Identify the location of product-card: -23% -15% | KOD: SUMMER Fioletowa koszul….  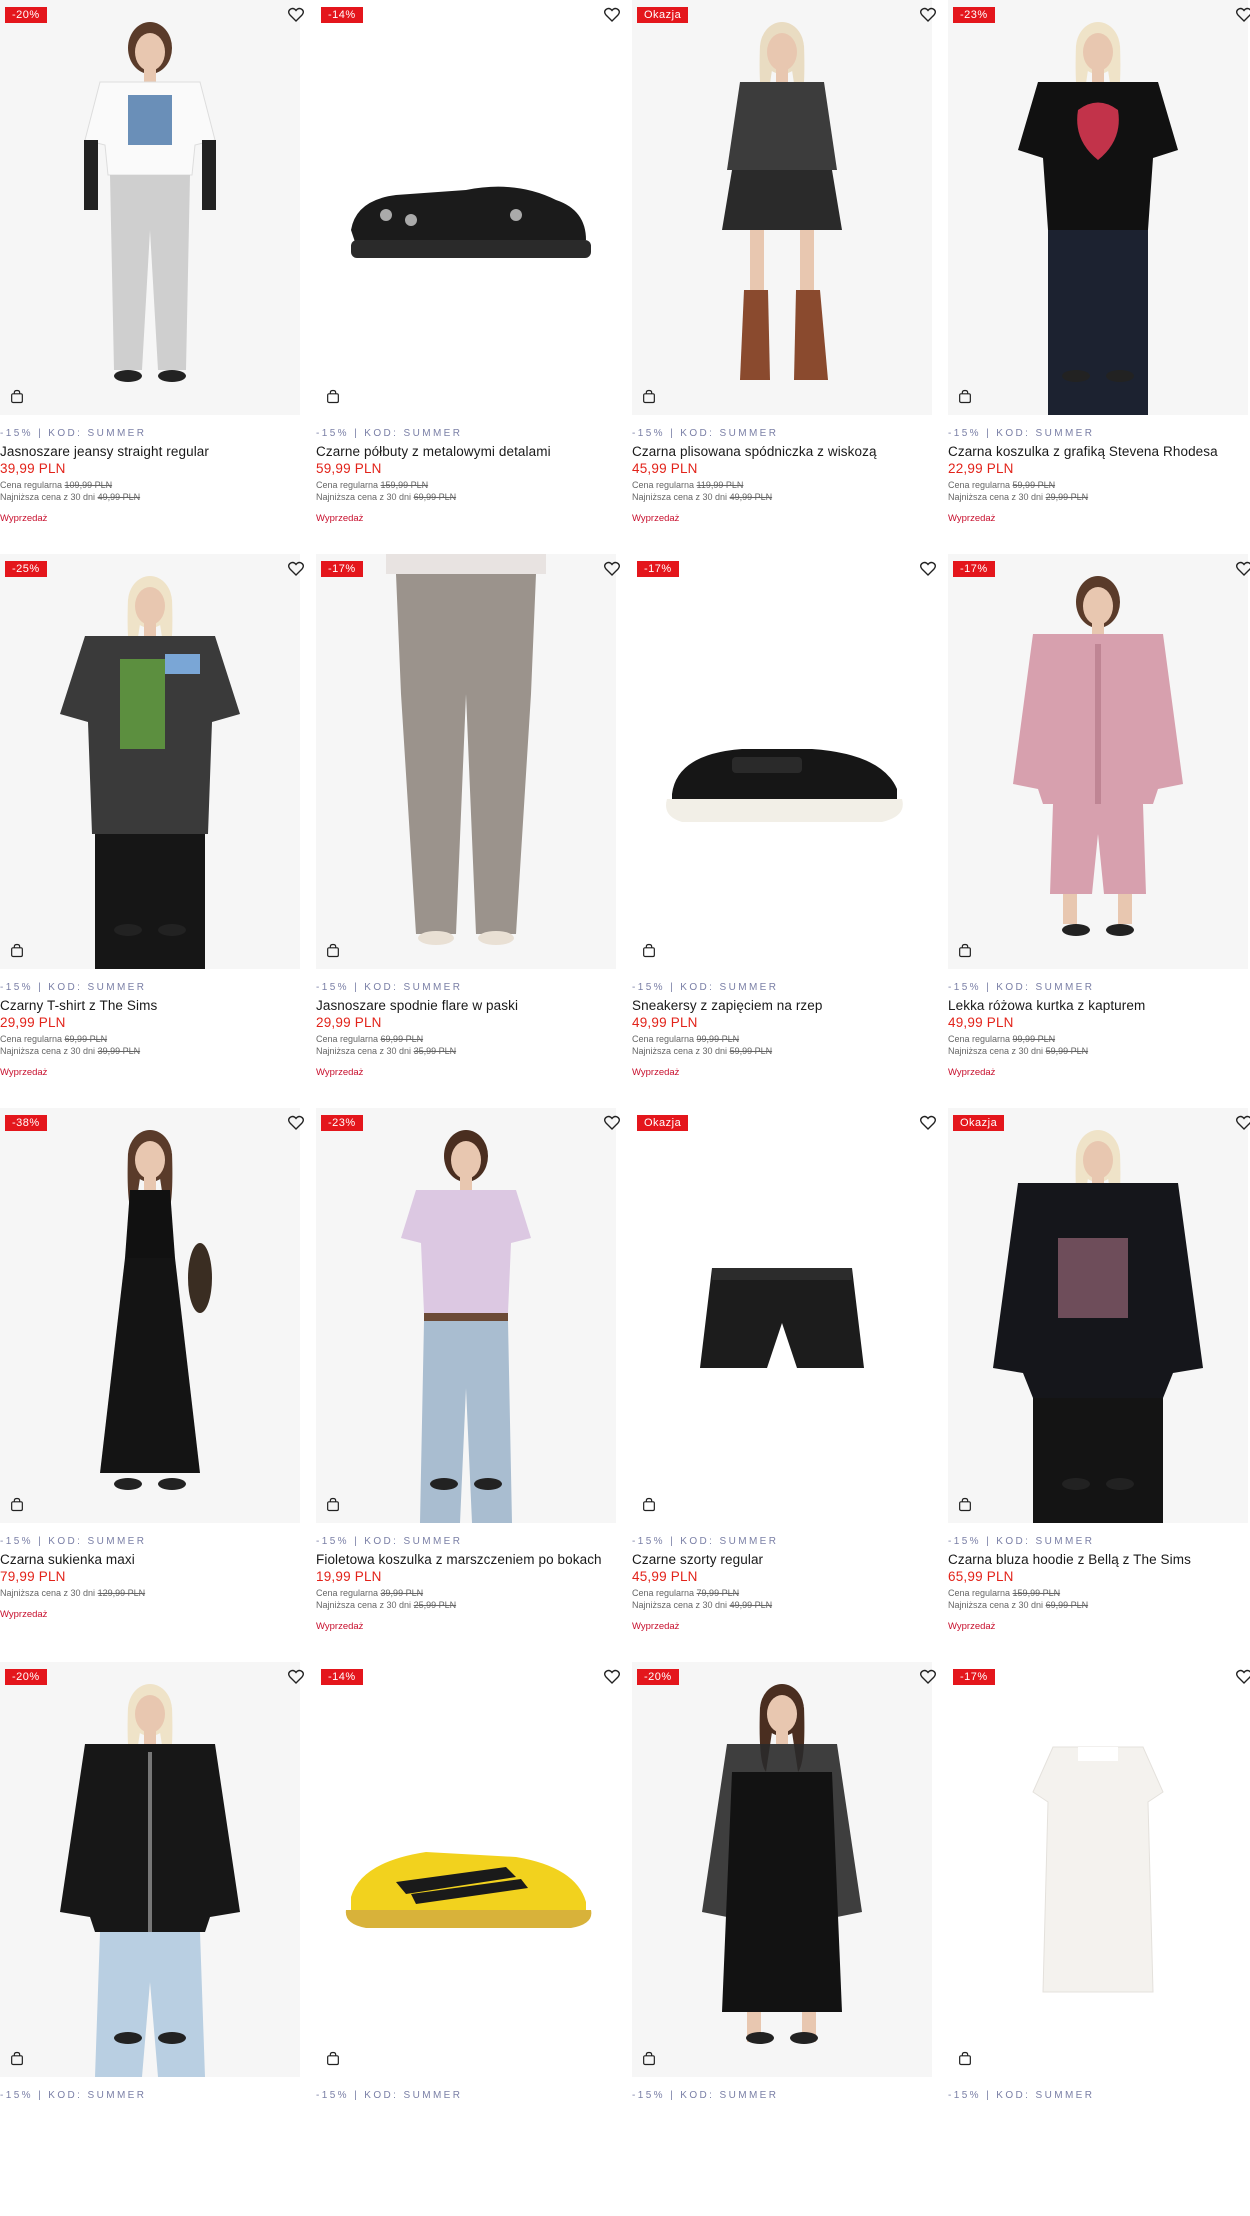
(474, 1385).